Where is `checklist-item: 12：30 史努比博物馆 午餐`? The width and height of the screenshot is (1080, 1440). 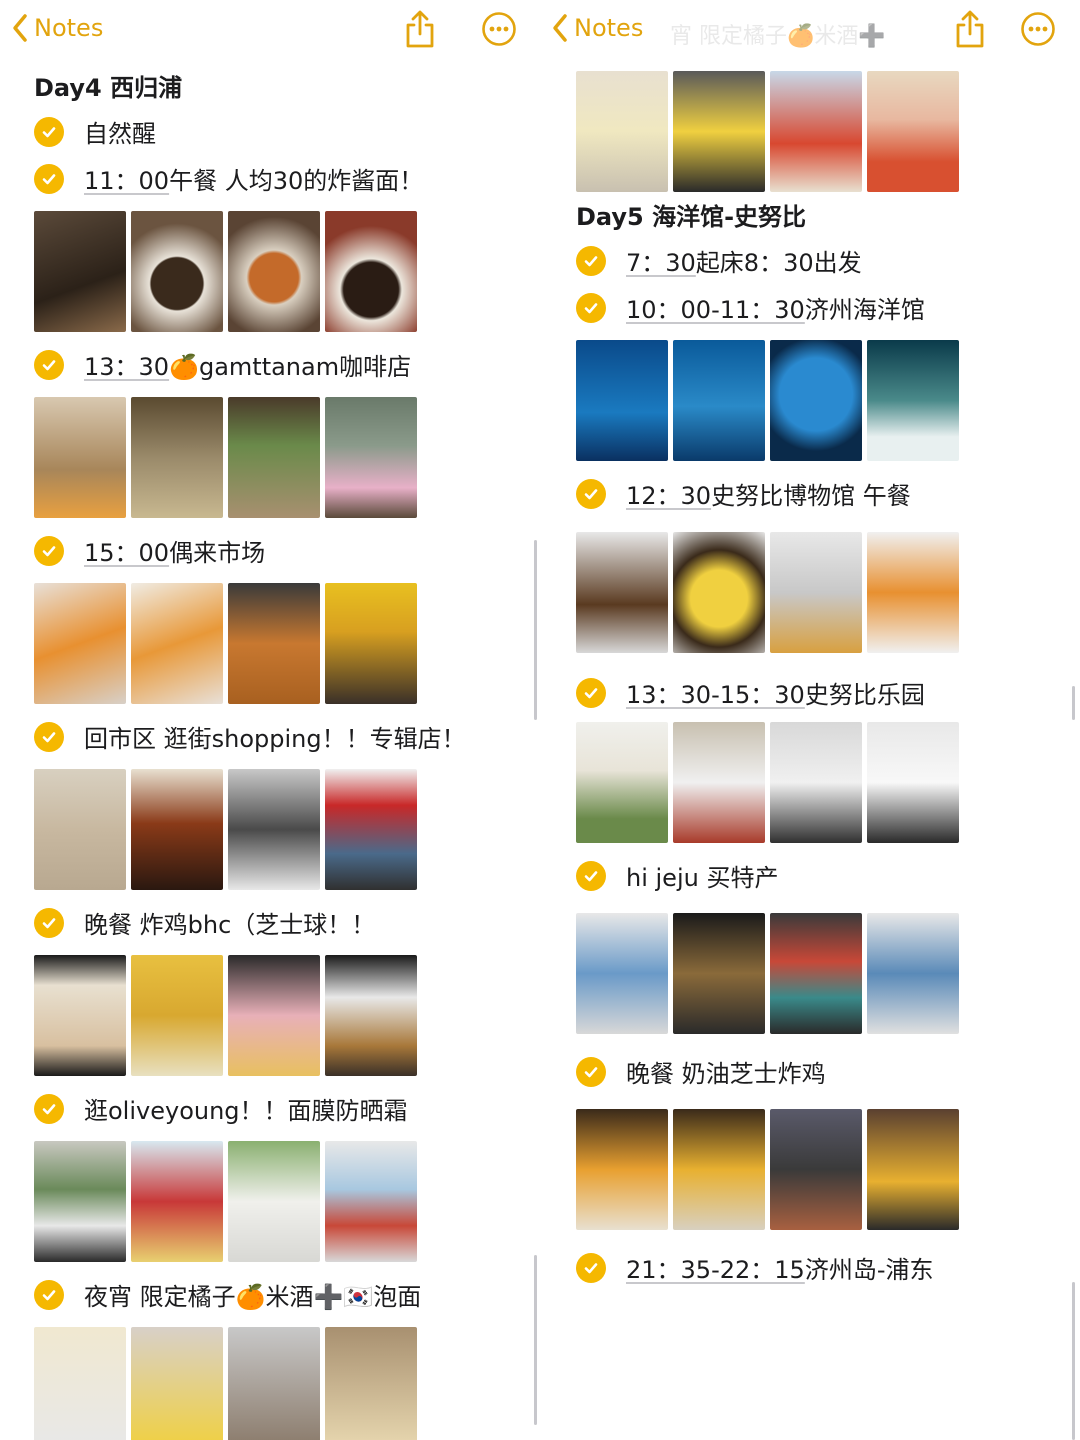 checklist-item: 12：30 史努比博物馆 午餐 is located at coordinates (818, 493).